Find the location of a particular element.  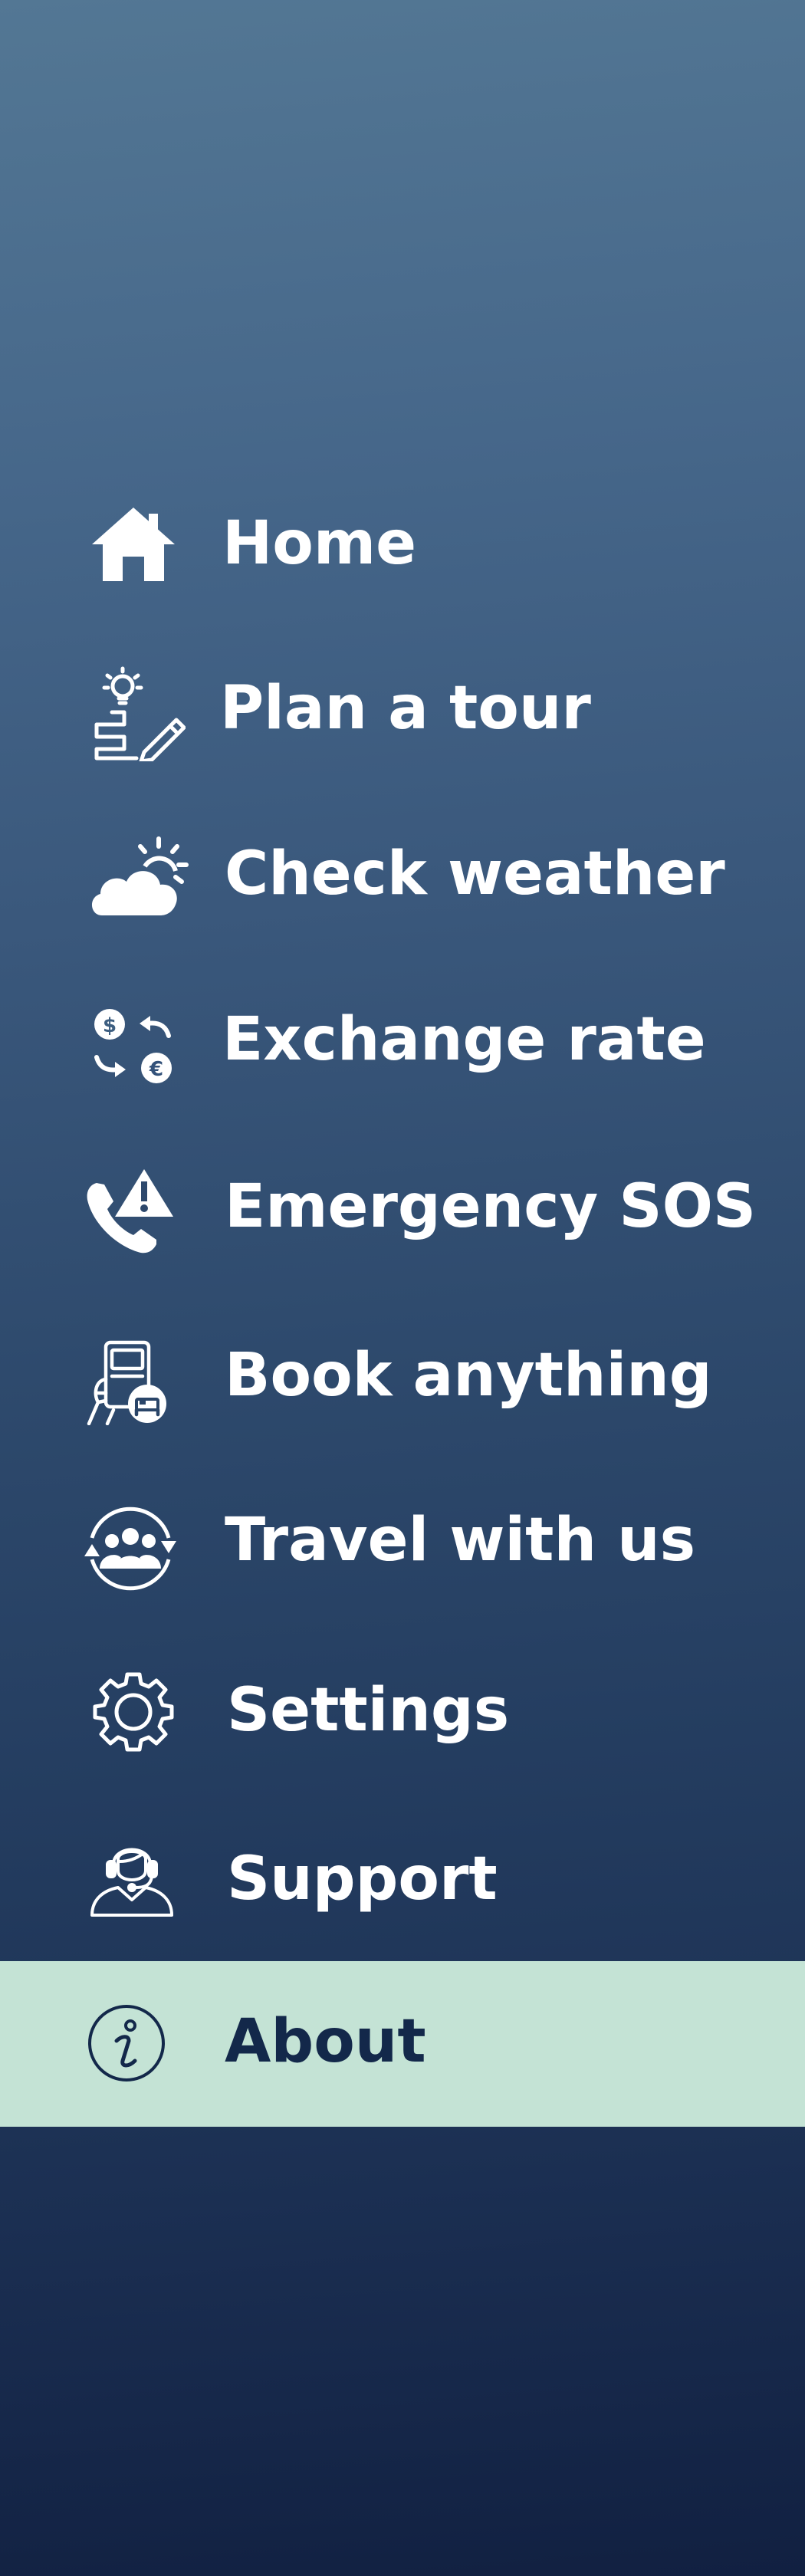

menu-item-label: Support is located at coordinates (363, 1880).